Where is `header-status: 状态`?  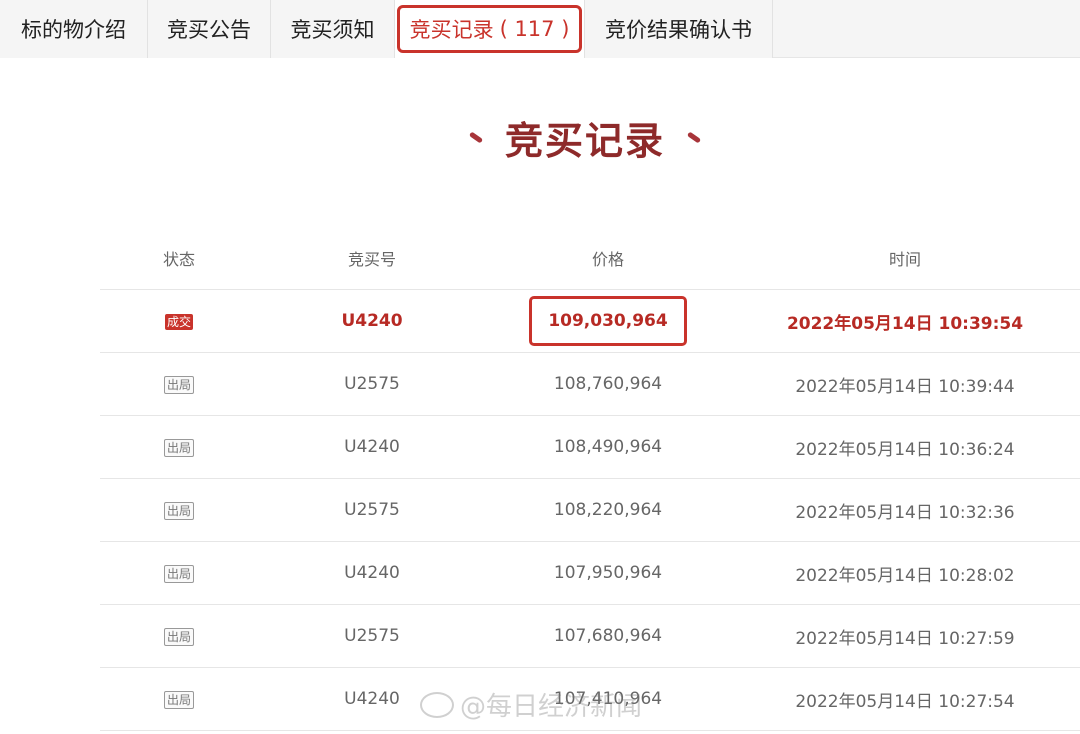
header-status: 状态 is located at coordinates (178, 259).